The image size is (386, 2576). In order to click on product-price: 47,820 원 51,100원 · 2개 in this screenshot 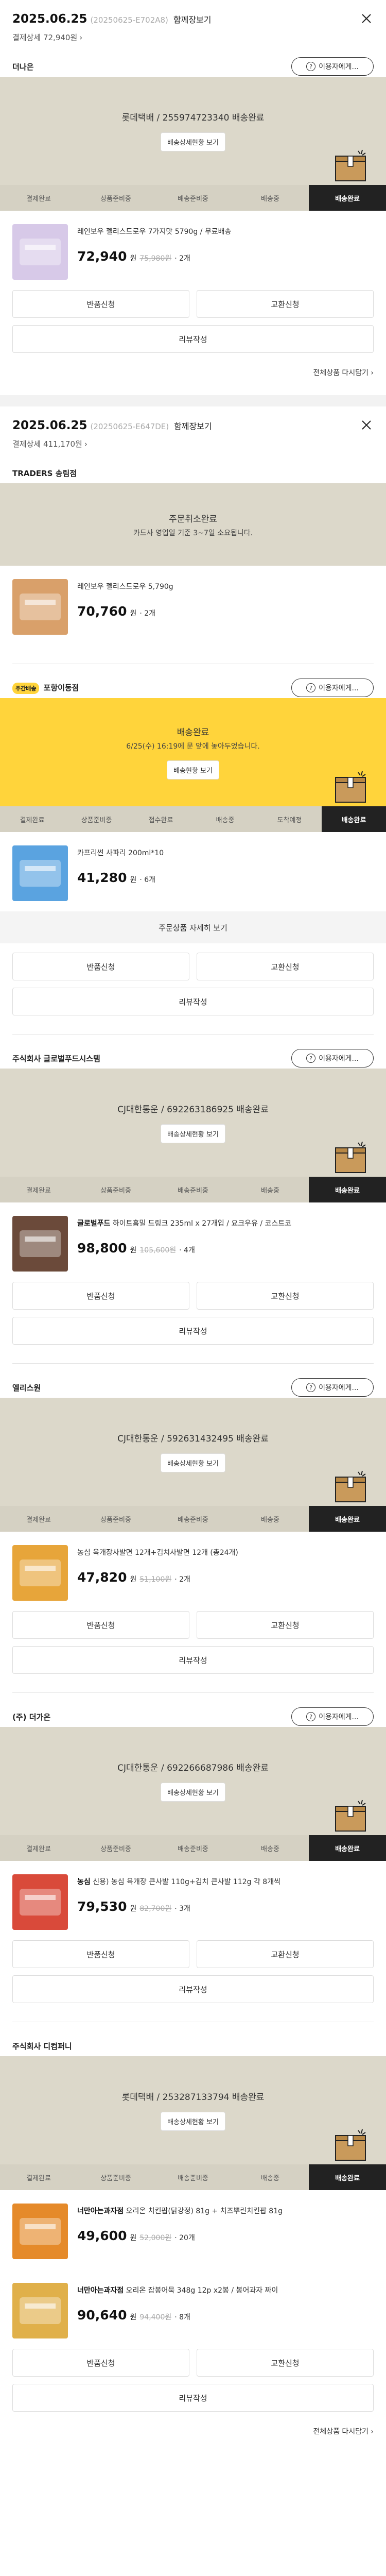, I will do `click(157, 1577)`.